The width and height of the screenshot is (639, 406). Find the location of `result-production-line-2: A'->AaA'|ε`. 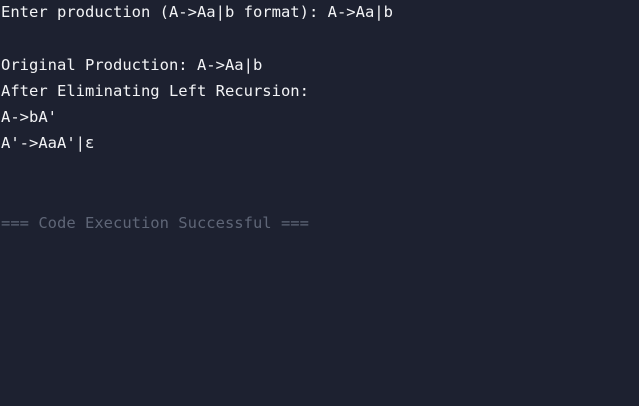

result-production-line-2: A'->AaA'|ε is located at coordinates (48, 143).